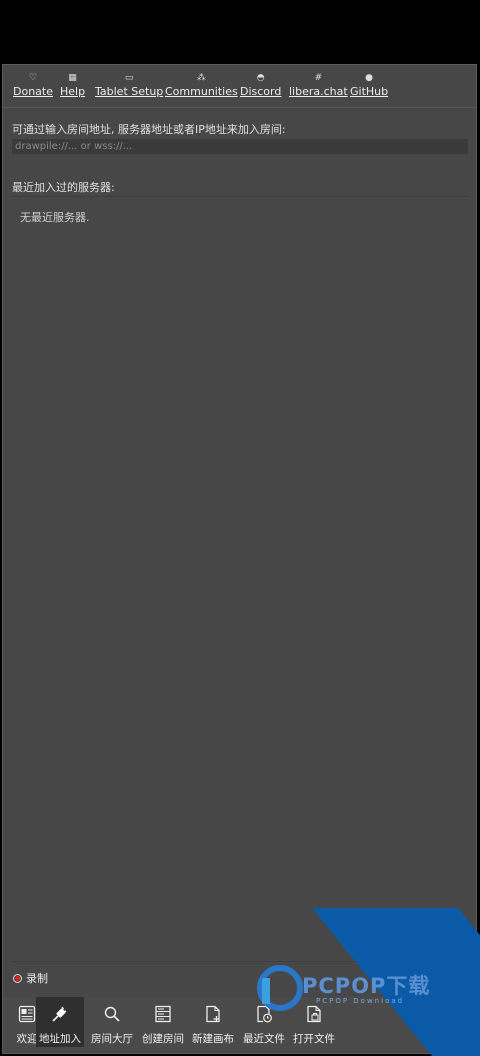  I want to click on libera-chat-link: # libera.chat, so click(318, 85).